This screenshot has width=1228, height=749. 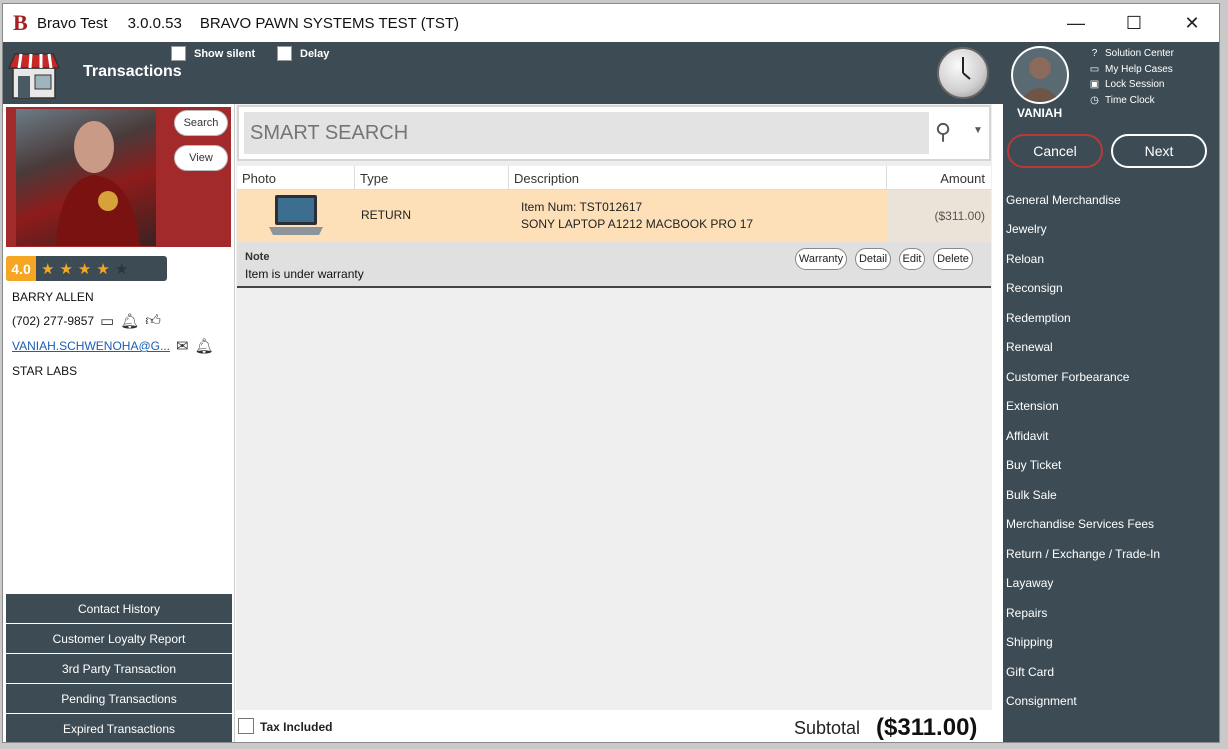 I want to click on search-icon: ⚲, so click(x=943, y=132).